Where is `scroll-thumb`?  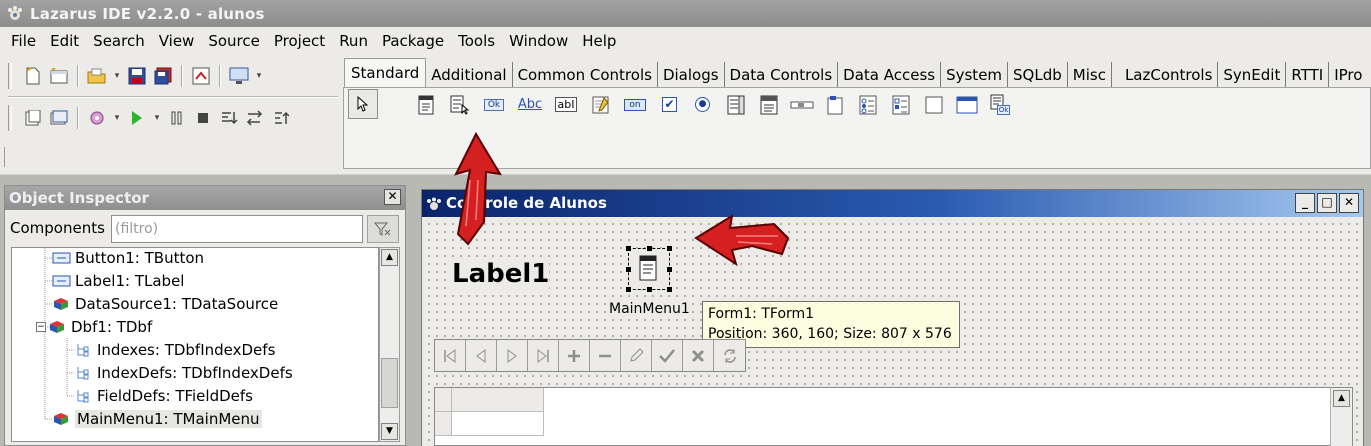 scroll-thumb is located at coordinates (389, 383).